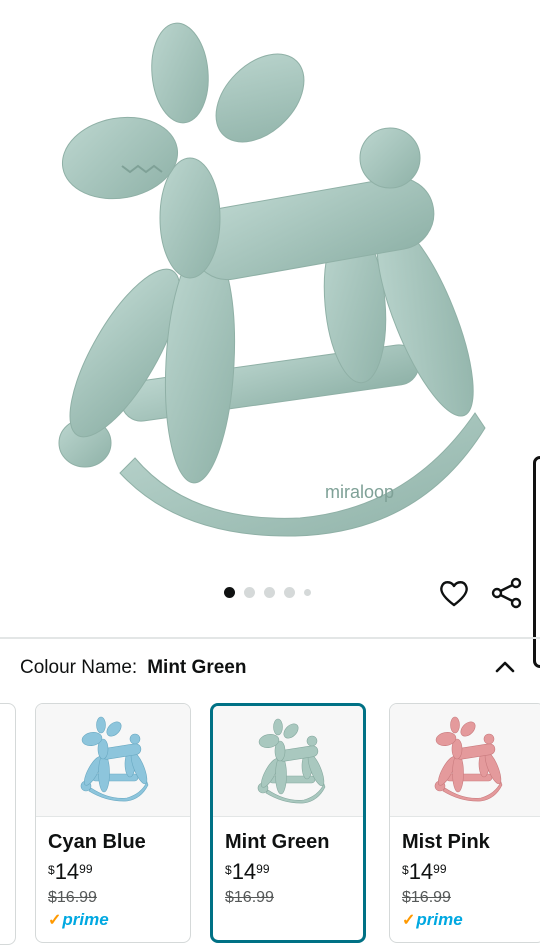 The image size is (540, 945). I want to click on image-pagination-dots, so click(267, 592).